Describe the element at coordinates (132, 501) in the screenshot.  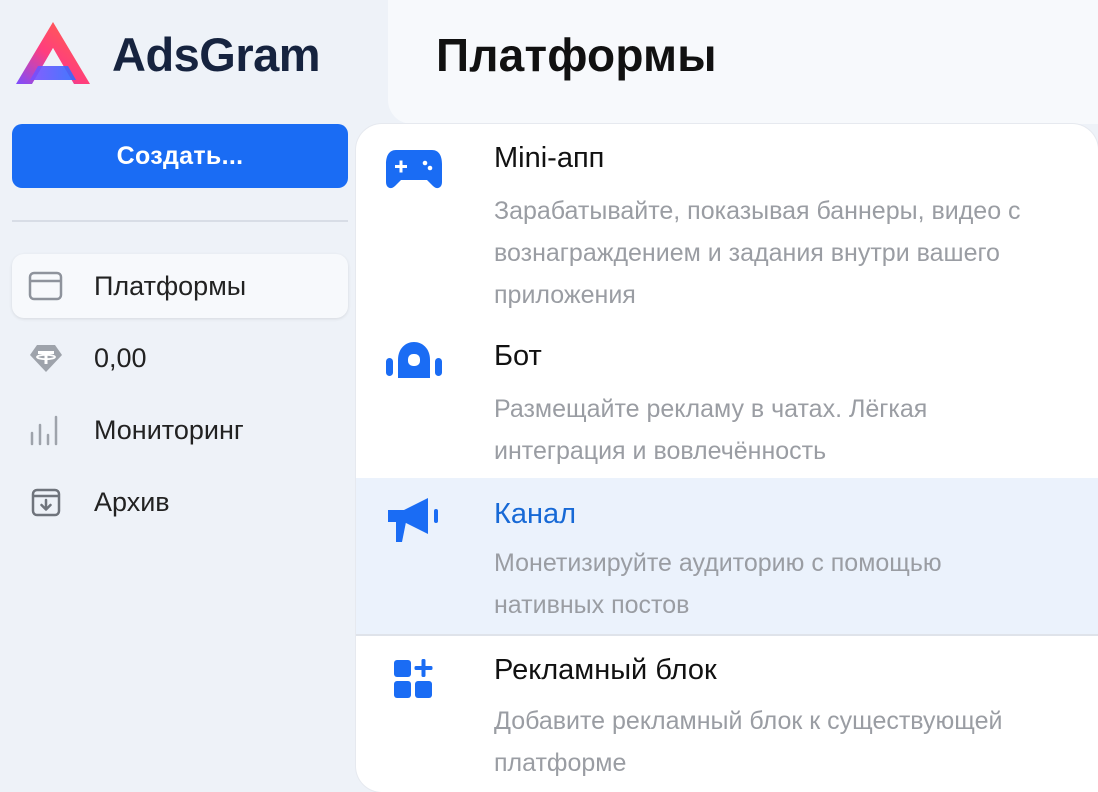
I see `sidebar-item-label: Архив` at that location.